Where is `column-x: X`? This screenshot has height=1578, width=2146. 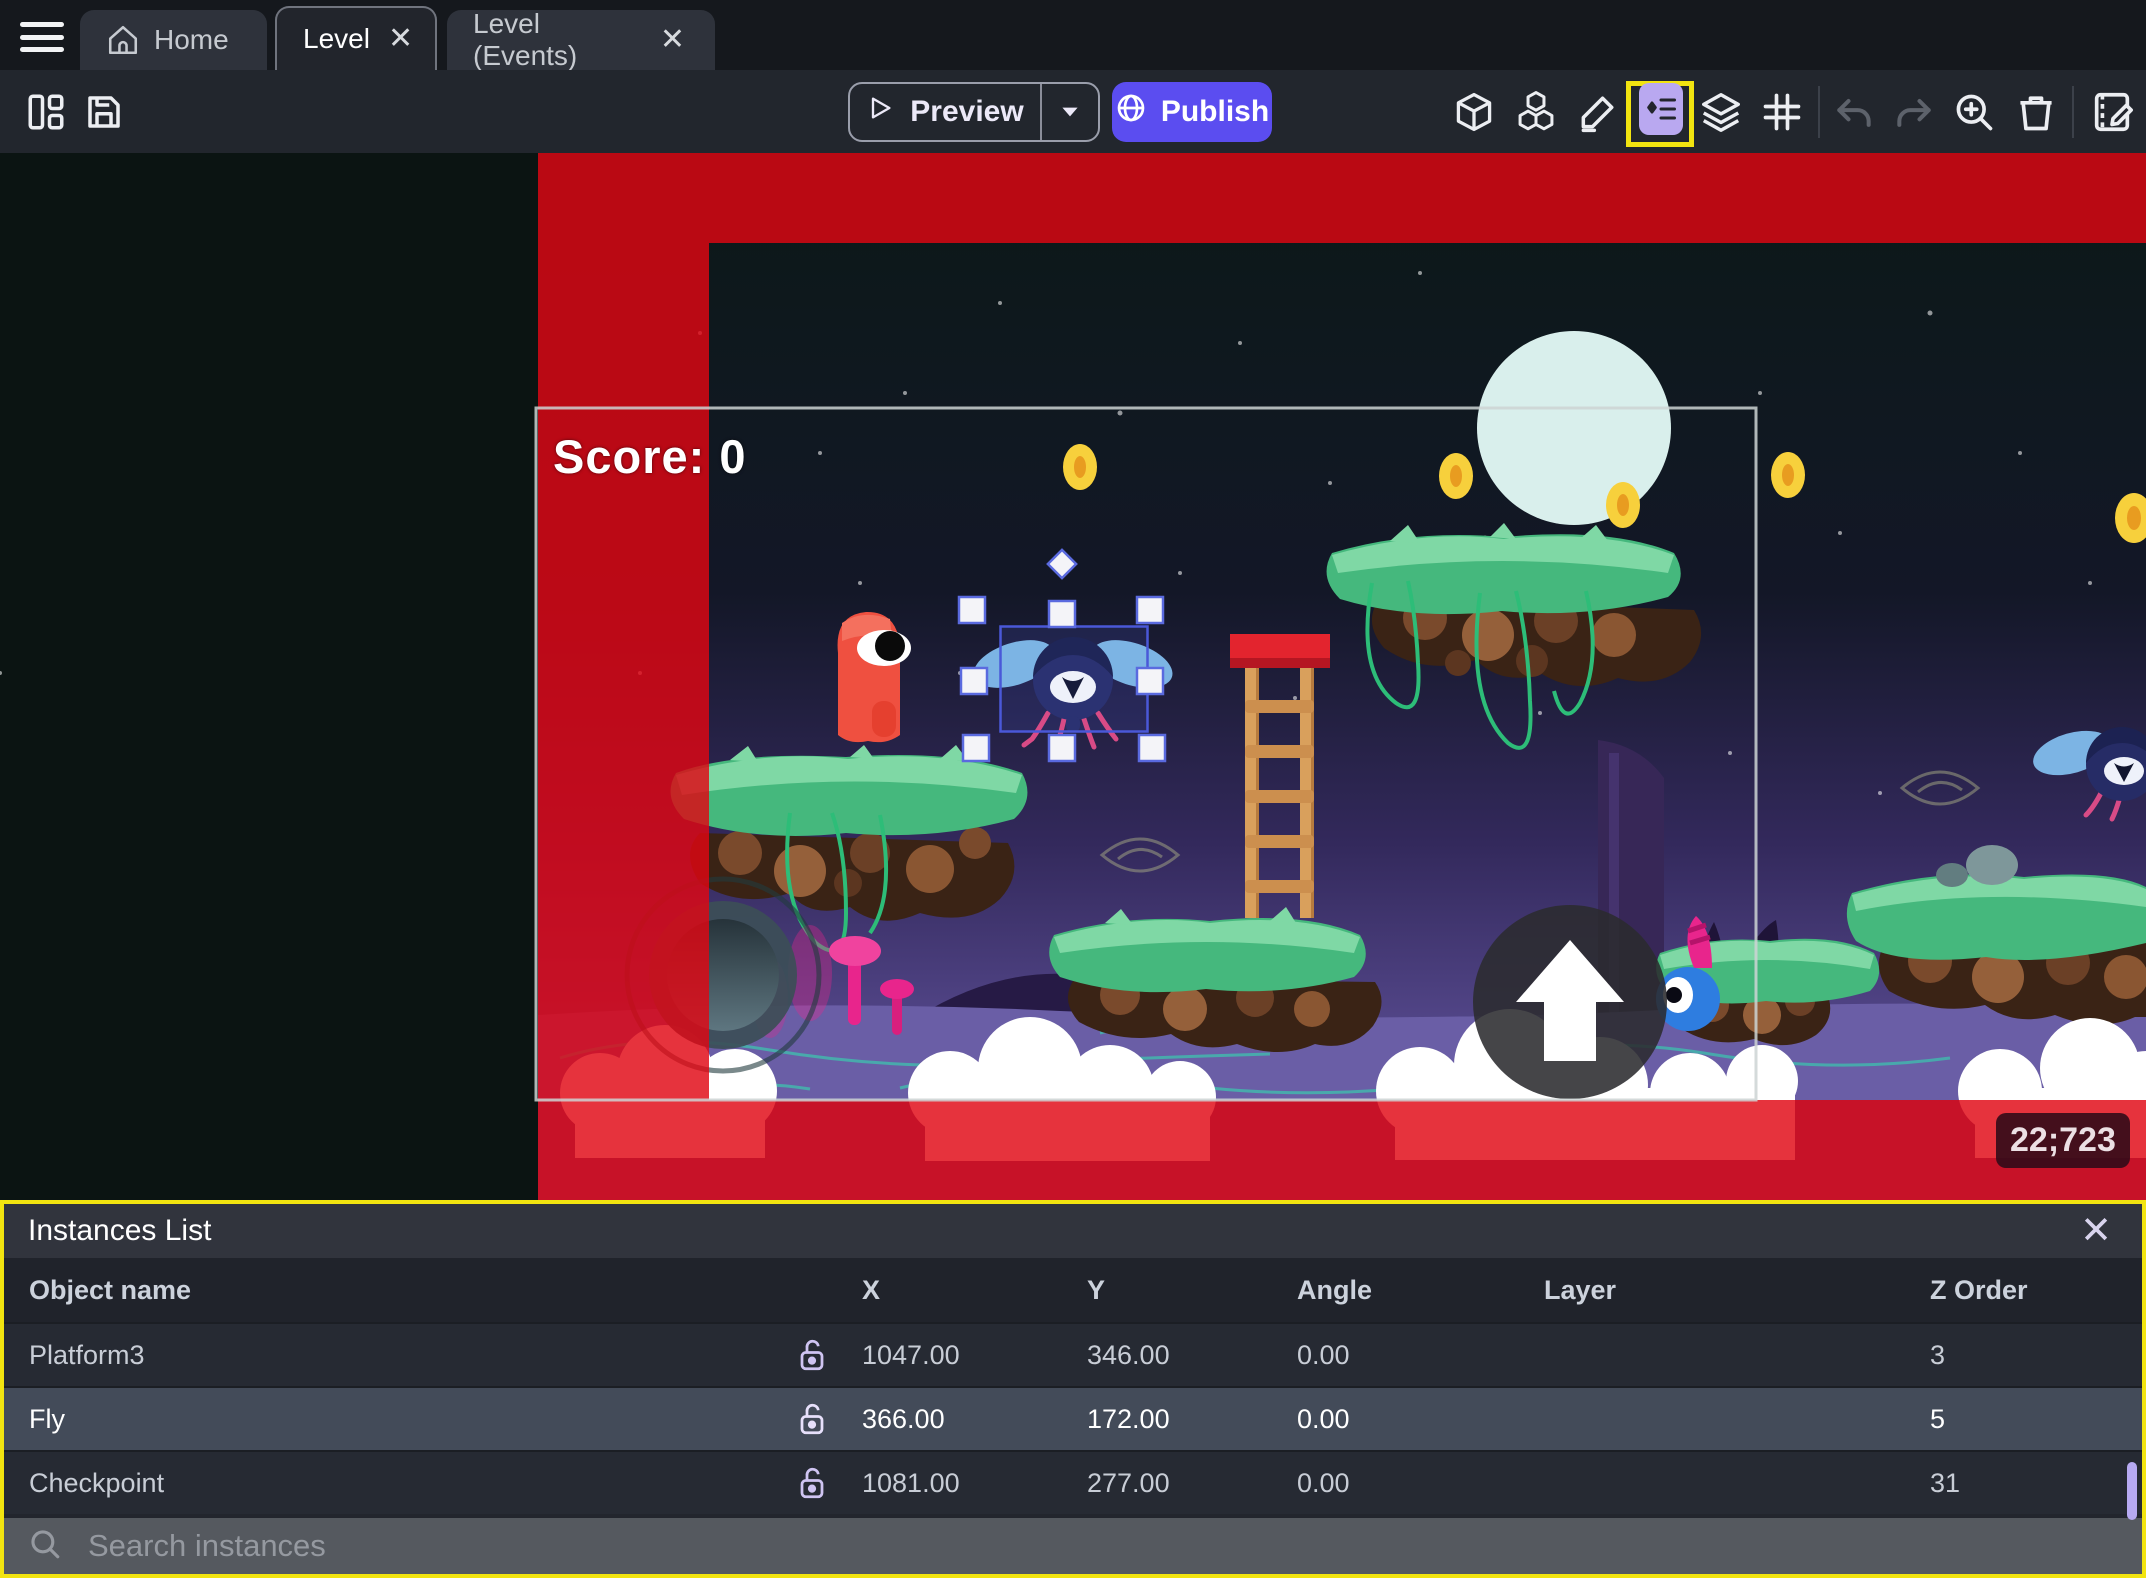
column-x: X is located at coordinates (871, 1289).